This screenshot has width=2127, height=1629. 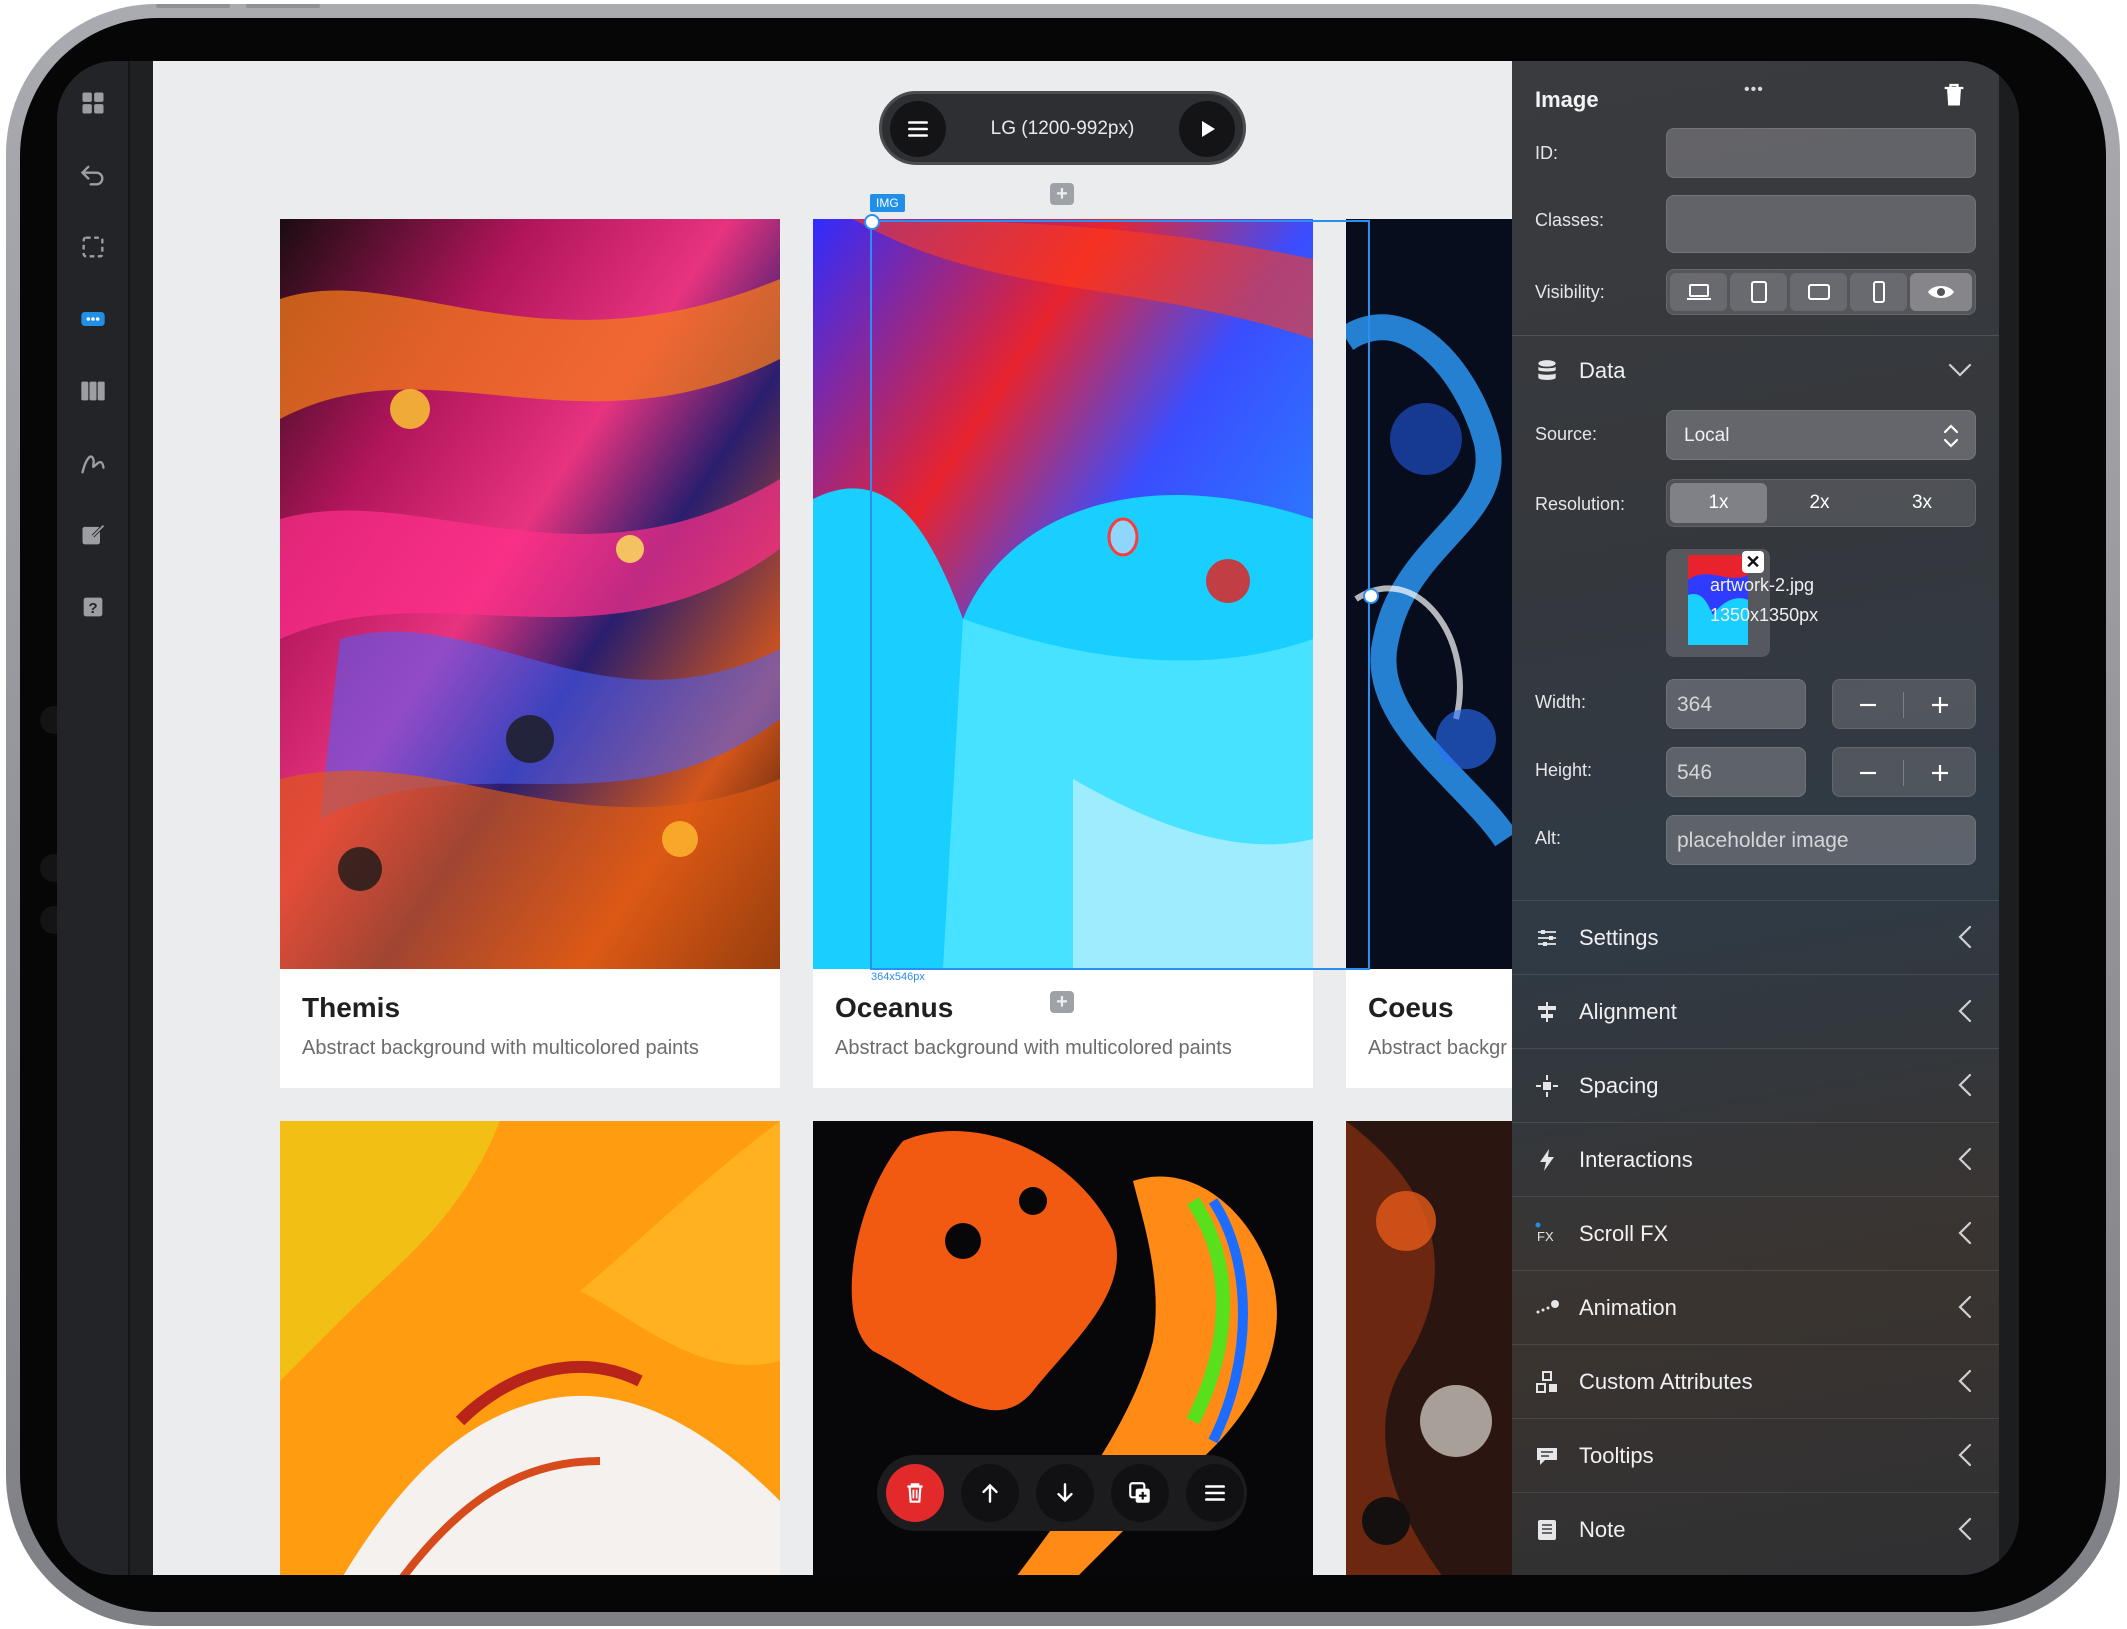 What do you see at coordinates (93, 175) in the screenshot?
I see `undo-icon` at bounding box center [93, 175].